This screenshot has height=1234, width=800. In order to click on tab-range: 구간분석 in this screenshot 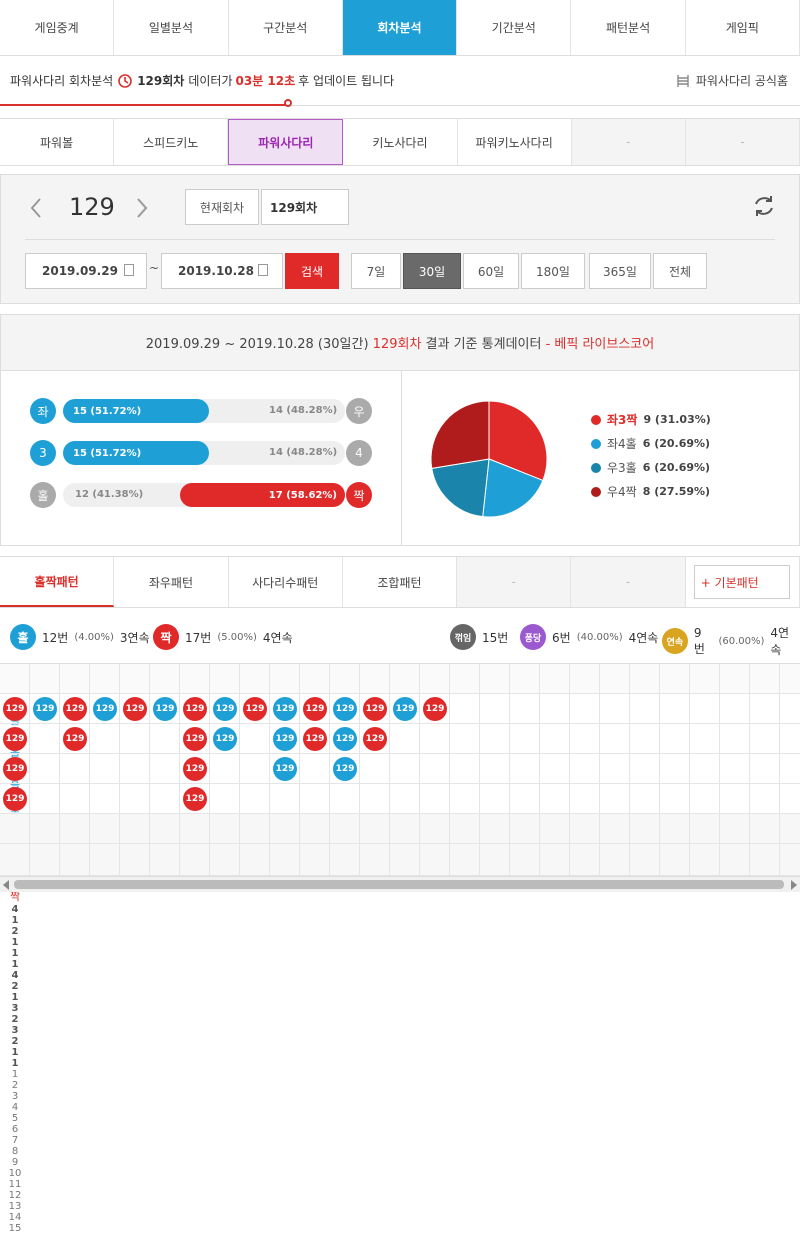, I will do `click(285, 27)`.